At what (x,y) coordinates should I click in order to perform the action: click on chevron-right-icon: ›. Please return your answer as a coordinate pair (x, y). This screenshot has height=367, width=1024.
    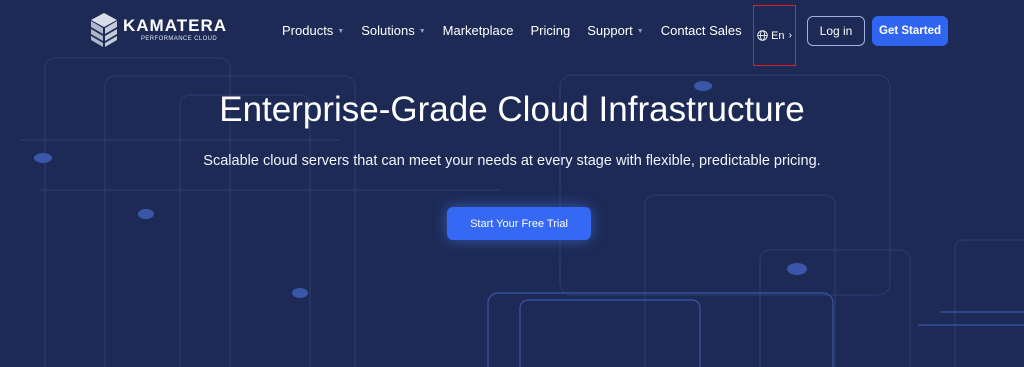
    Looking at the image, I should click on (790, 35).